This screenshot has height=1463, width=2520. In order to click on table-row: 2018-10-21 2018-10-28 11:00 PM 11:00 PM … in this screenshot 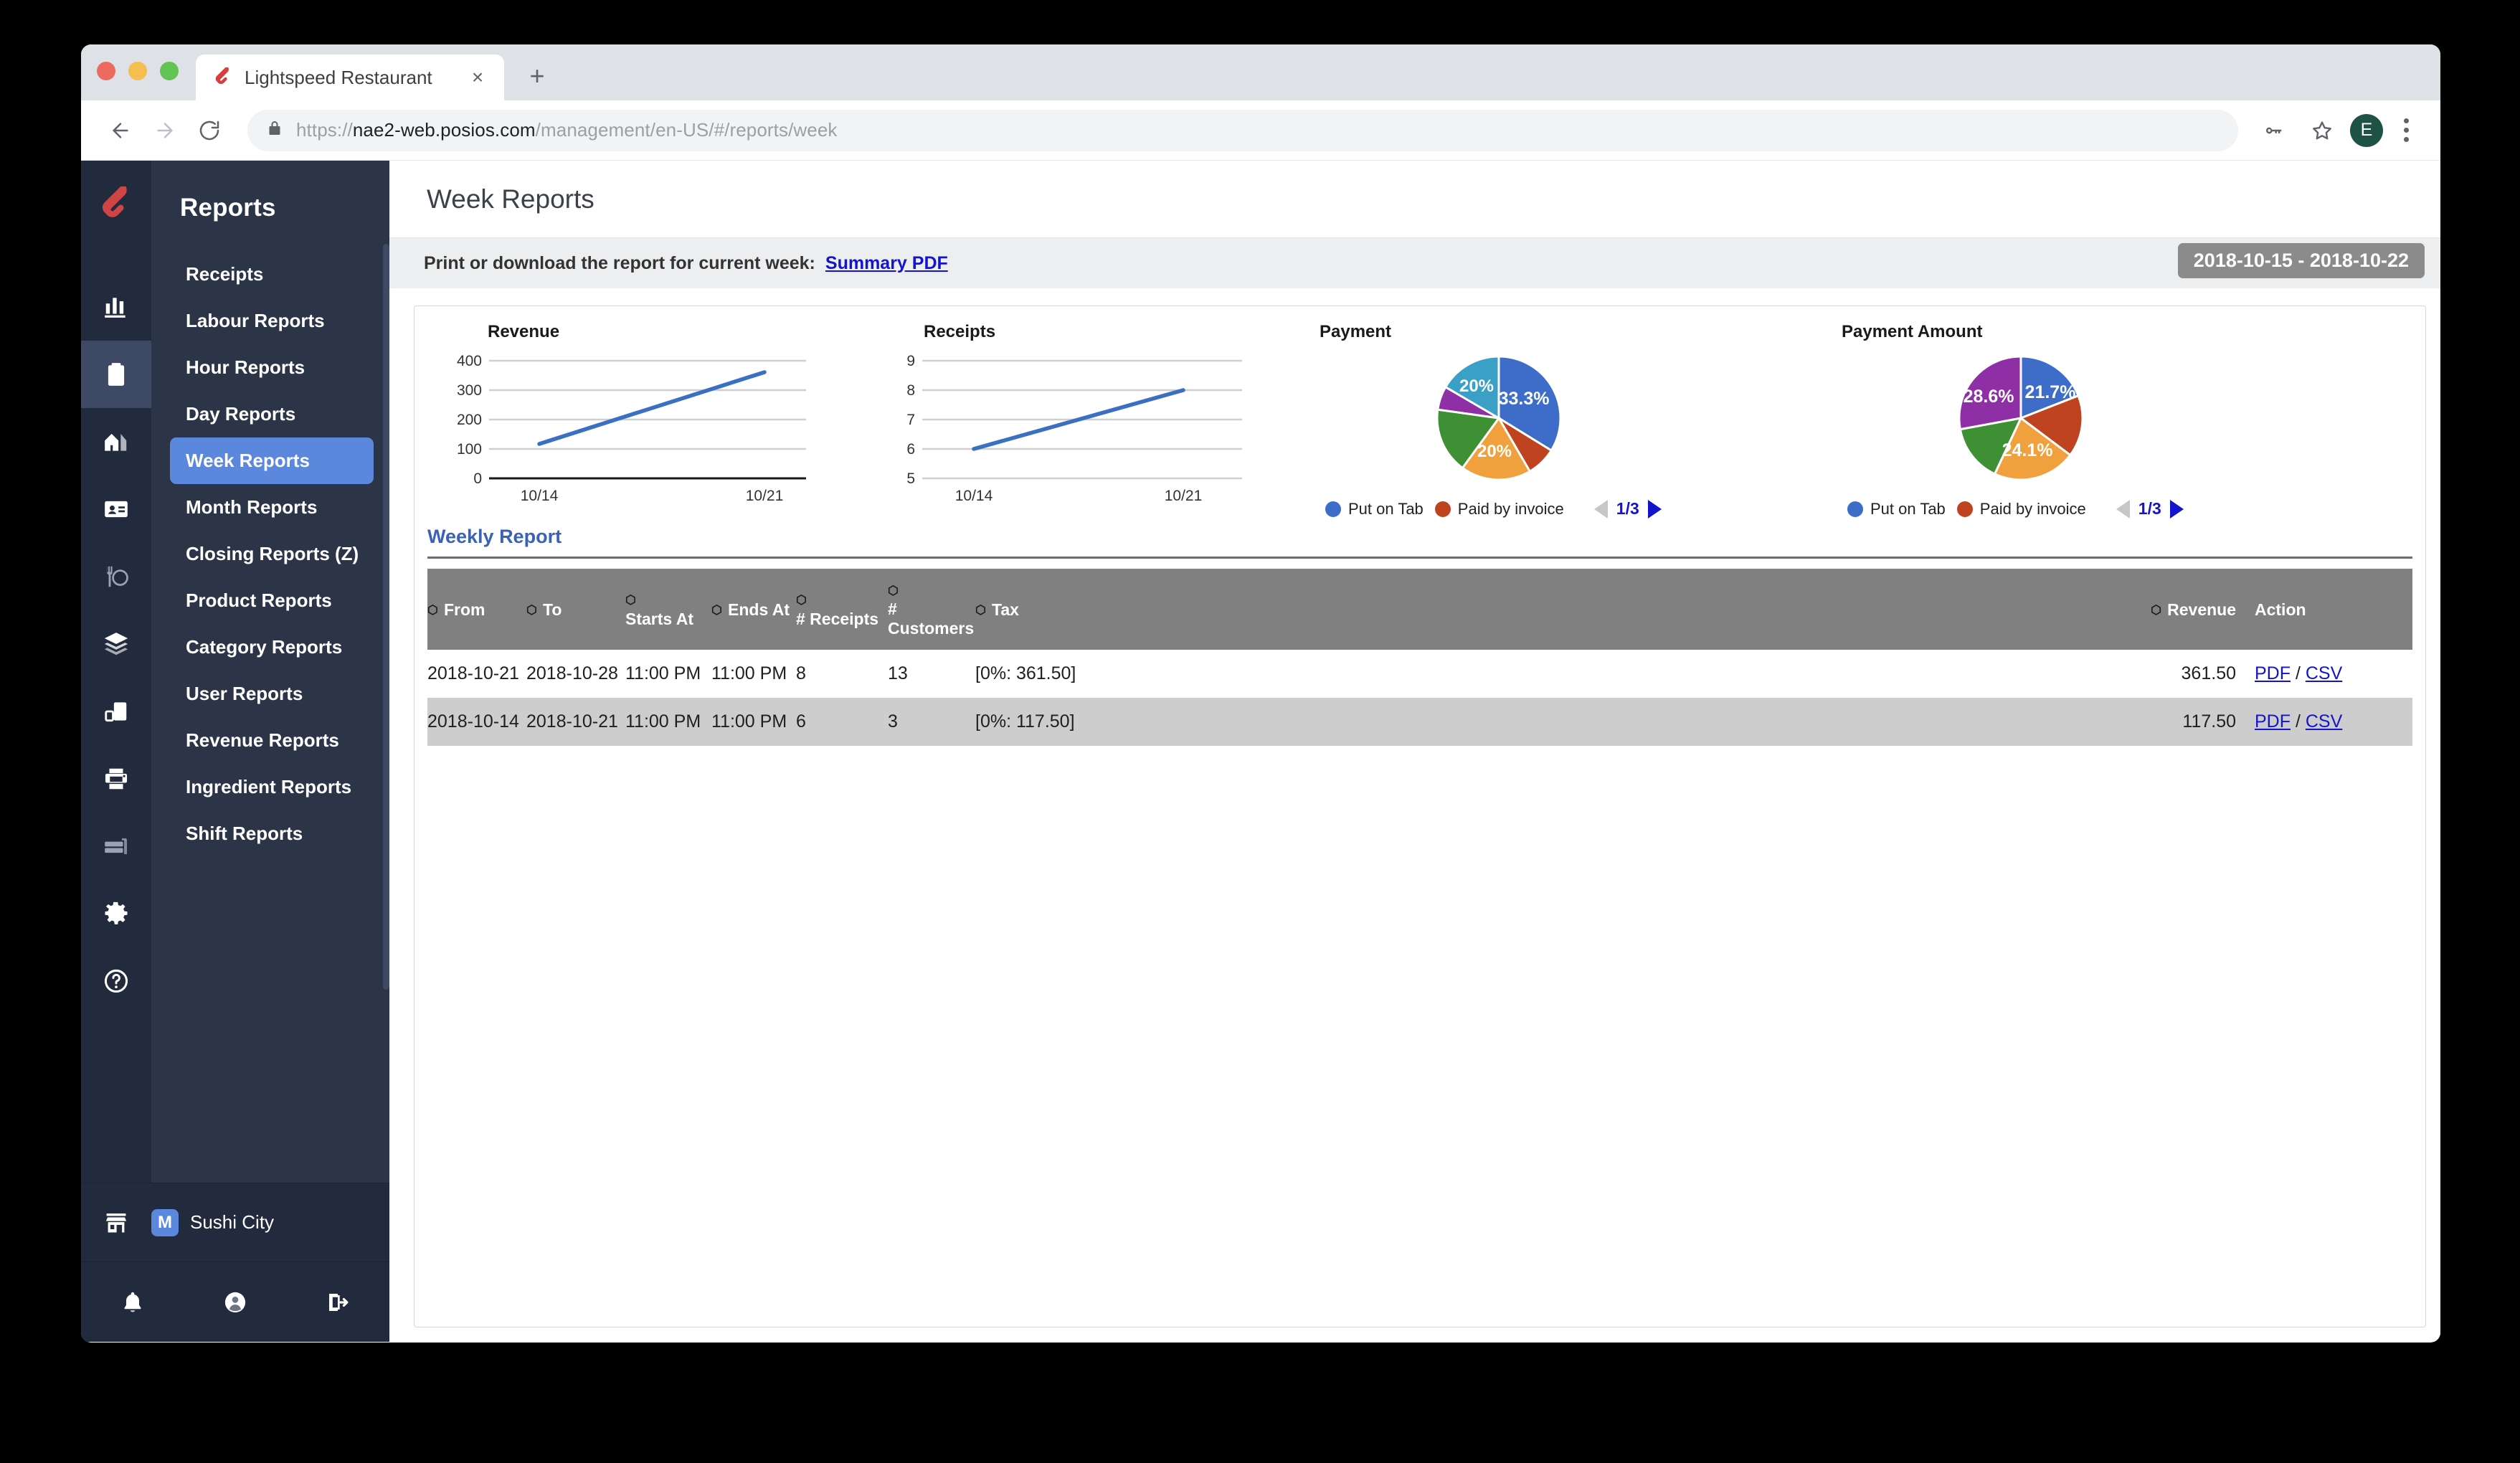, I will do `click(1419, 674)`.